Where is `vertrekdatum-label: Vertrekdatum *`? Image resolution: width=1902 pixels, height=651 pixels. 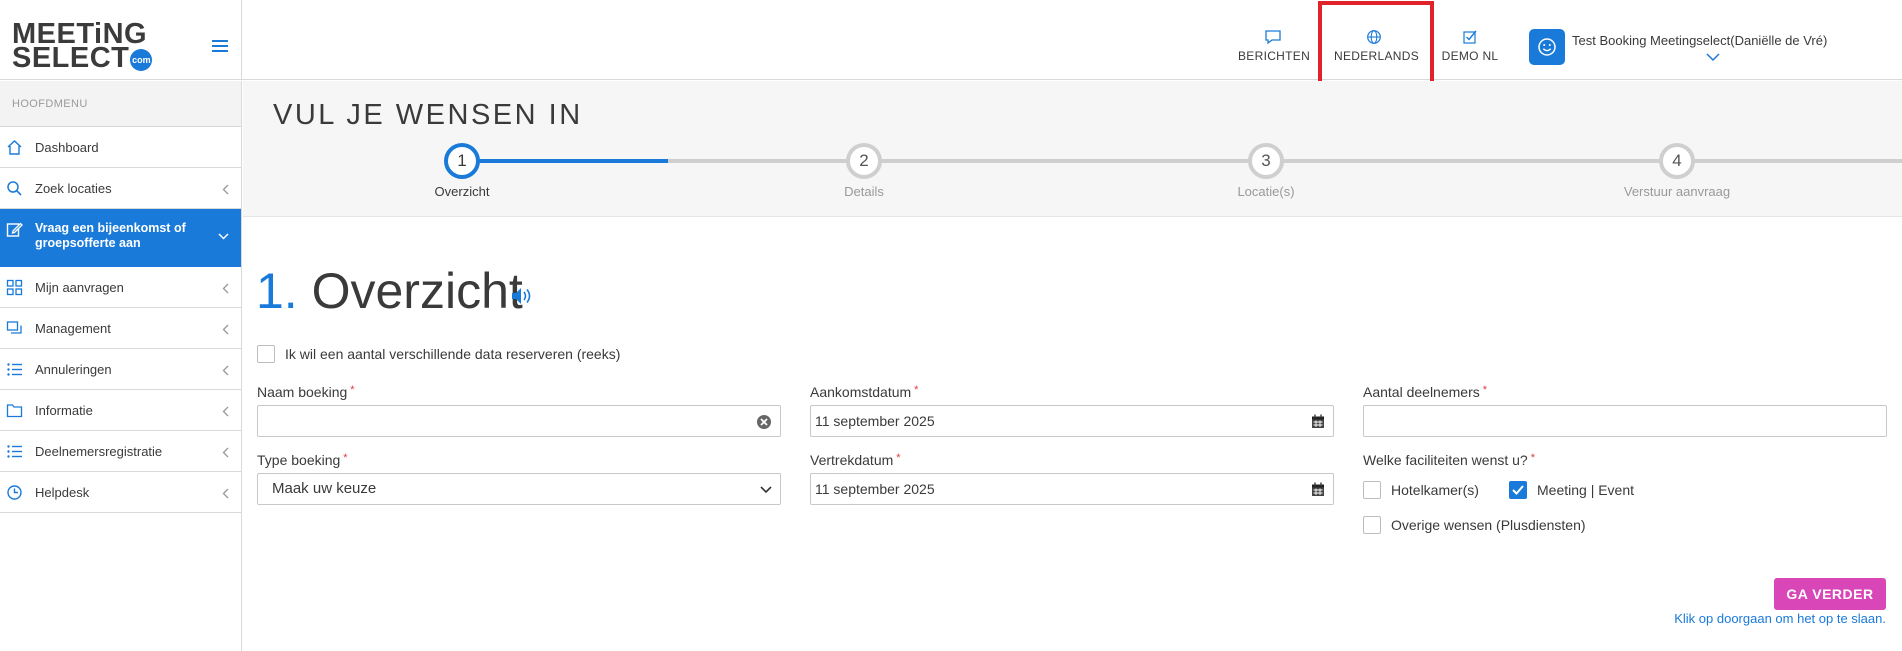 vertrekdatum-label: Vertrekdatum * is located at coordinates (855, 460).